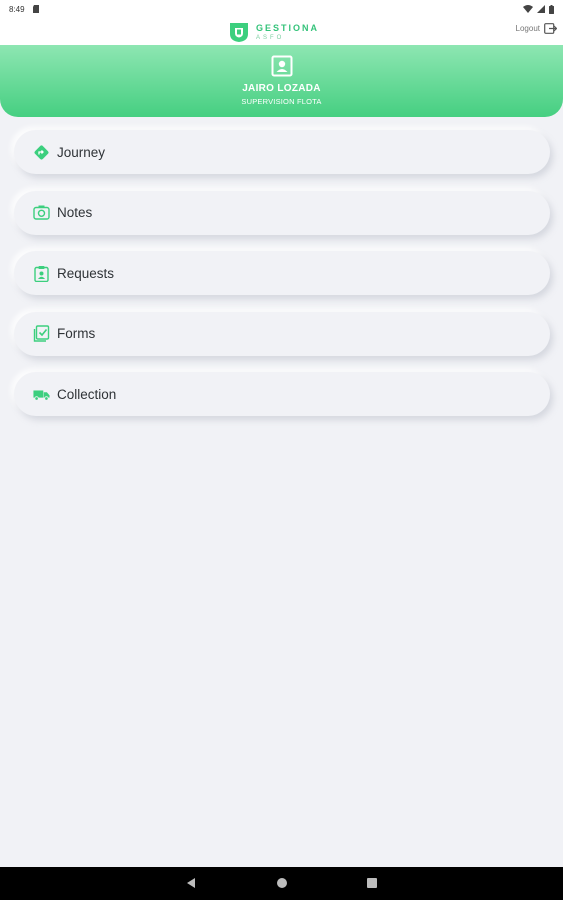 This screenshot has height=900, width=563. I want to click on profile-name: JAIRO LOZADA, so click(281, 88).